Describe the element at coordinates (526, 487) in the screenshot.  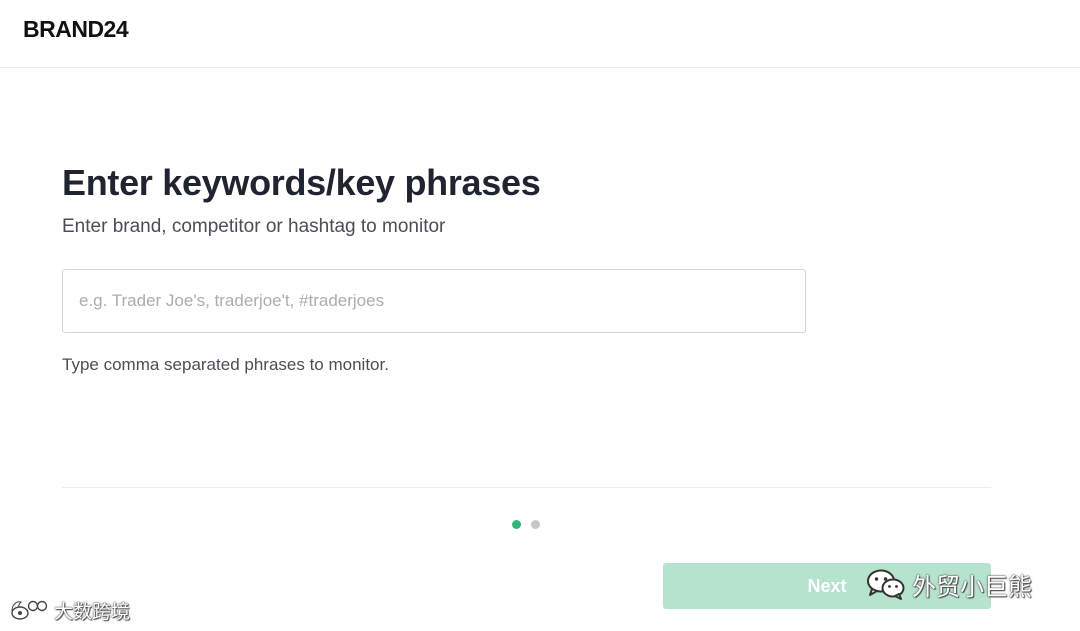
I see `divider` at that location.